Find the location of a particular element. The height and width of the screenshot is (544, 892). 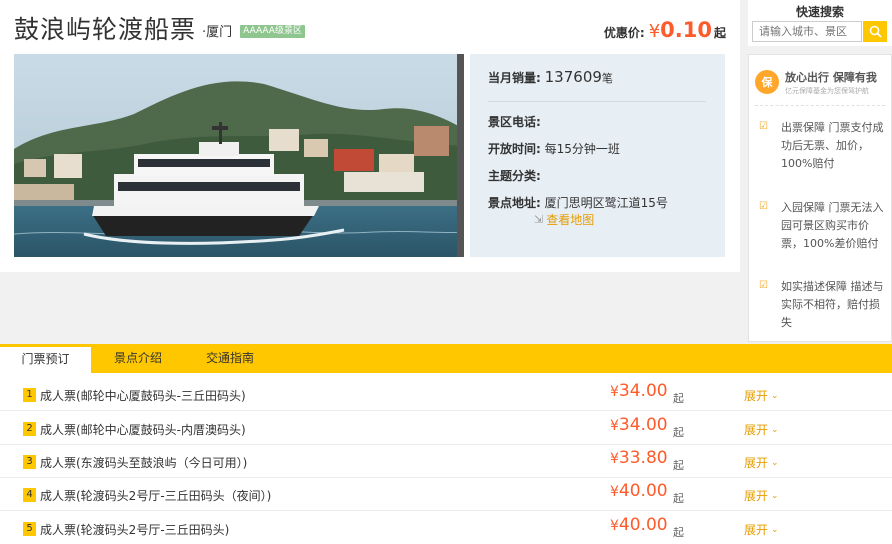

ticket-index: 3 is located at coordinates (29, 462).